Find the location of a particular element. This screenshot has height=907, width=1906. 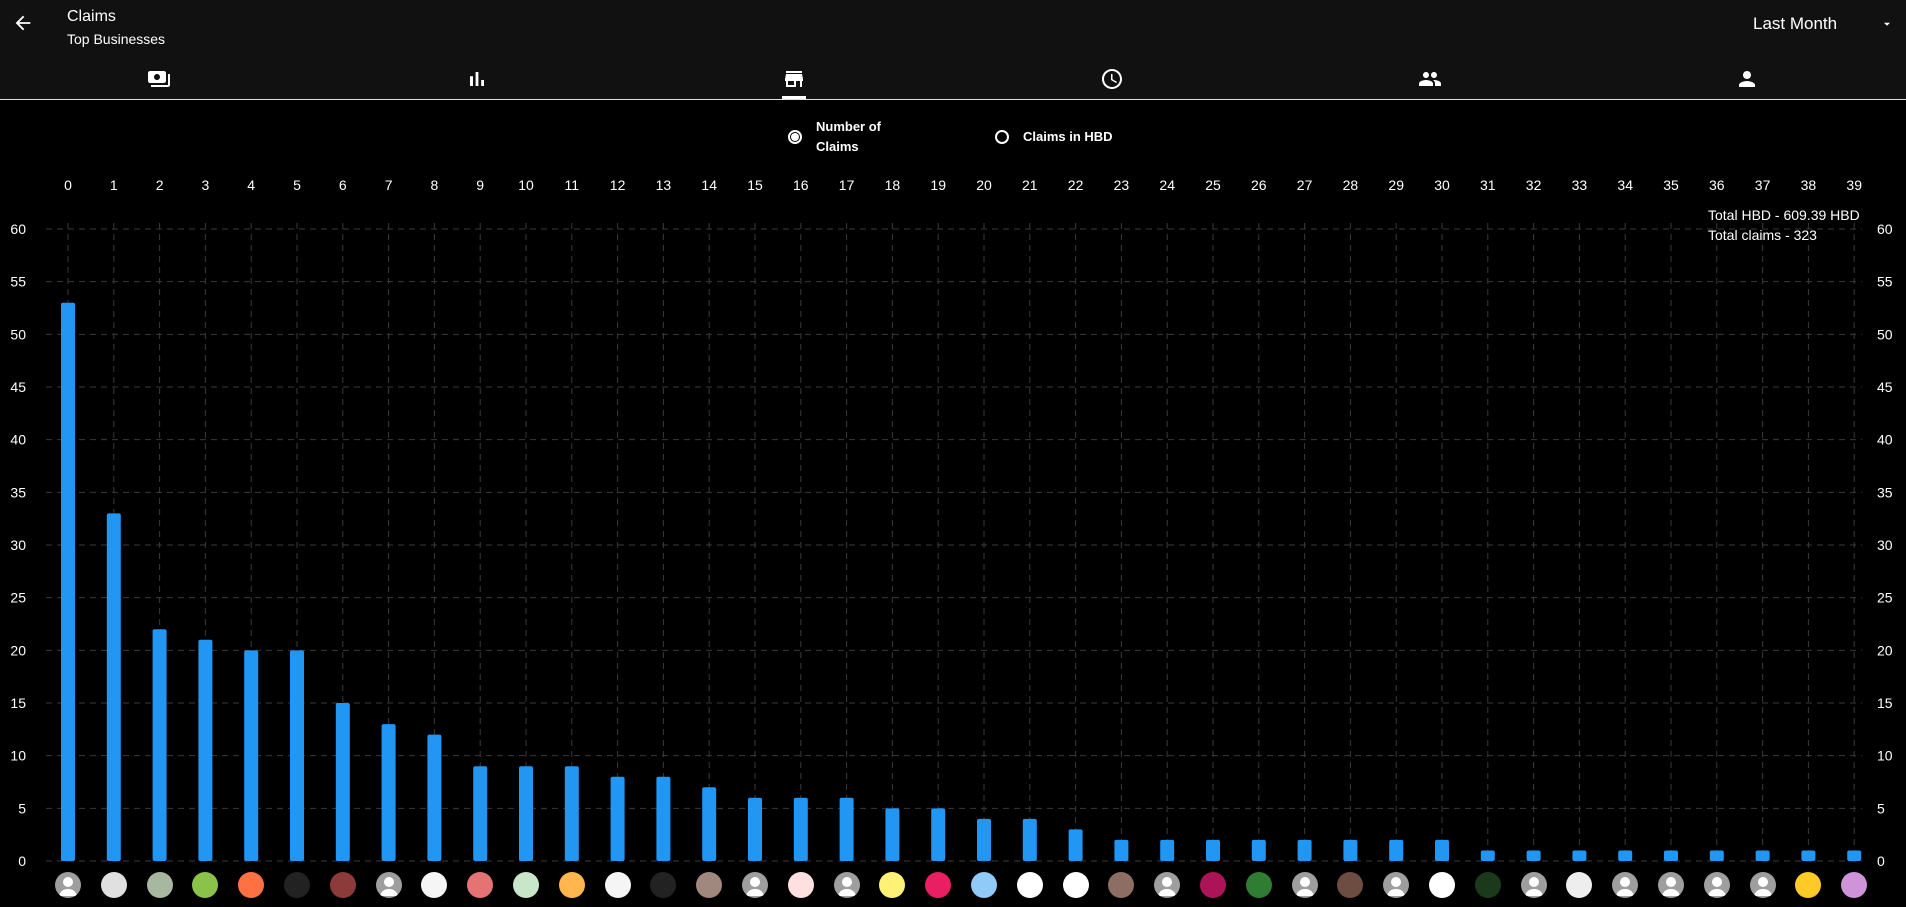

y-tick-label-right: 55 is located at coordinates (1885, 282).